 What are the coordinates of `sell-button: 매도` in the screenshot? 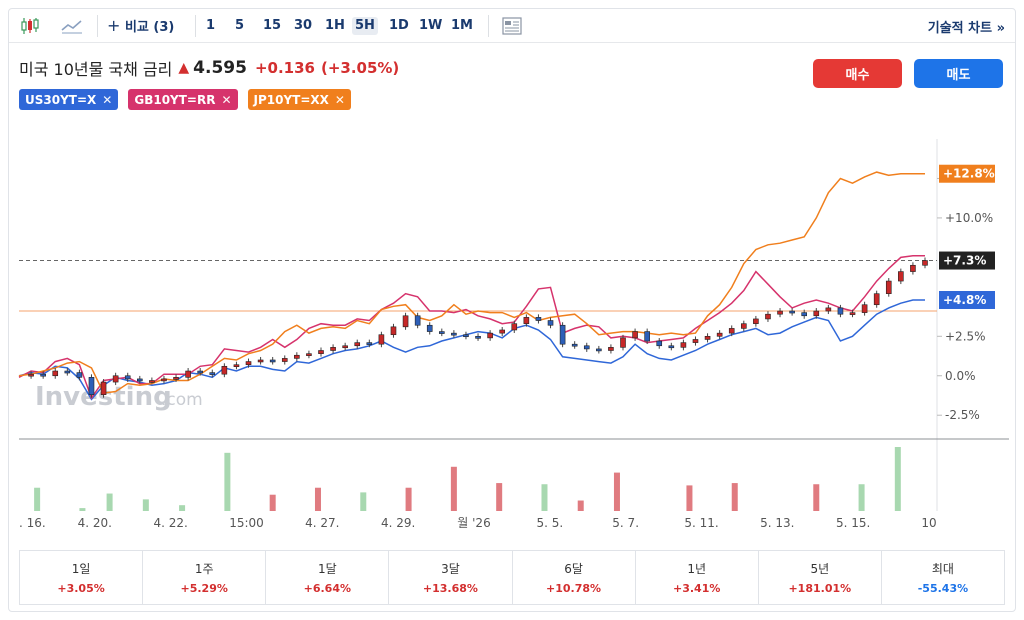 It's located at (958, 73).